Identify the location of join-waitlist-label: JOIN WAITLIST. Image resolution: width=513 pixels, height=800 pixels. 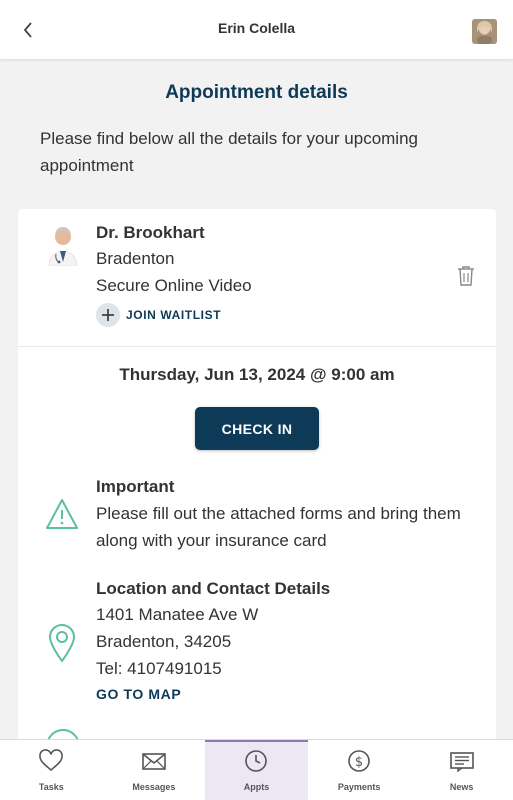
(174, 315).